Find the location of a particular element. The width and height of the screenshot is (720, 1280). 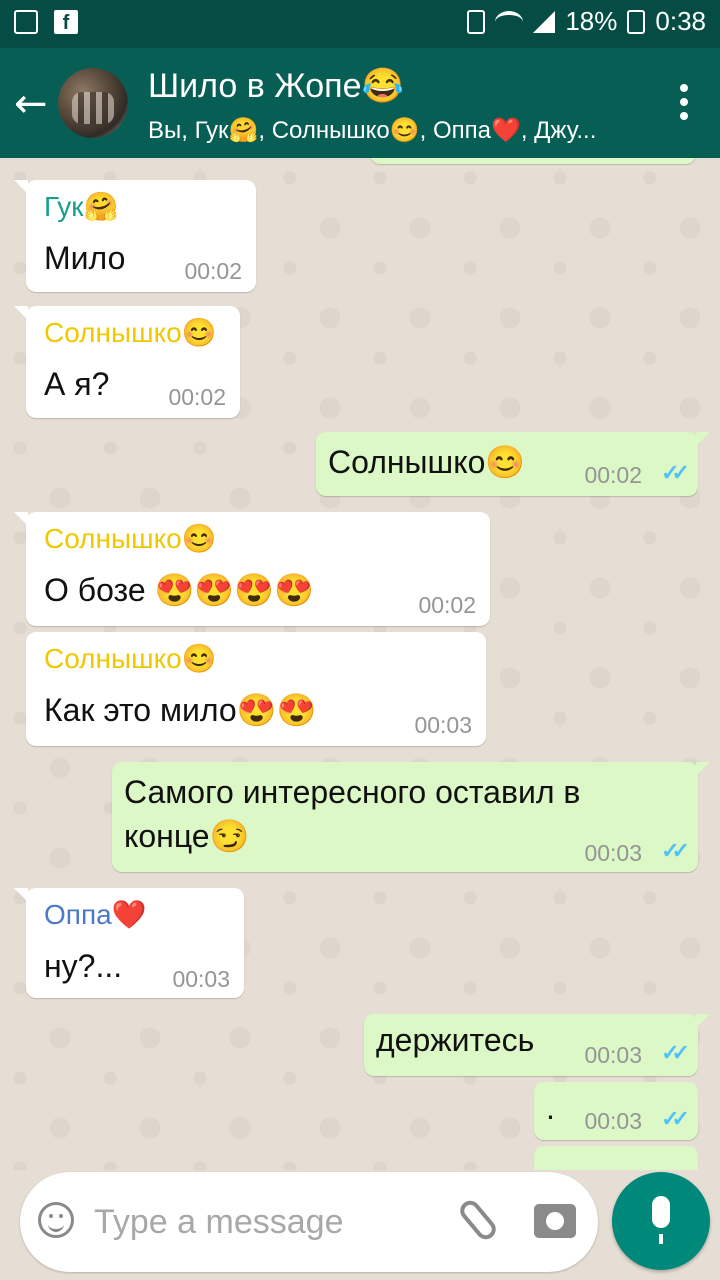

battery-icon is located at coordinates (636, 21).